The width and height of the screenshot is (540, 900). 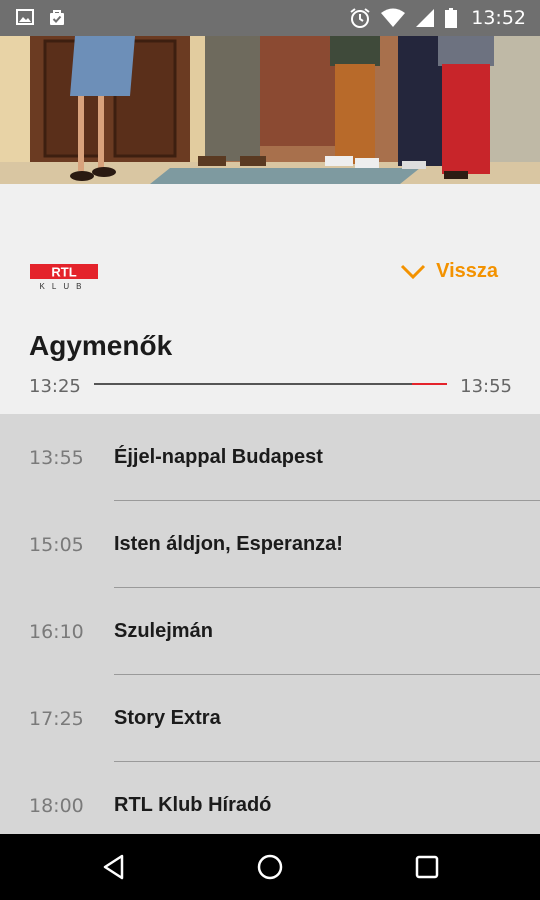 I want to click on back-nav-icon, so click(x=114, y=867).